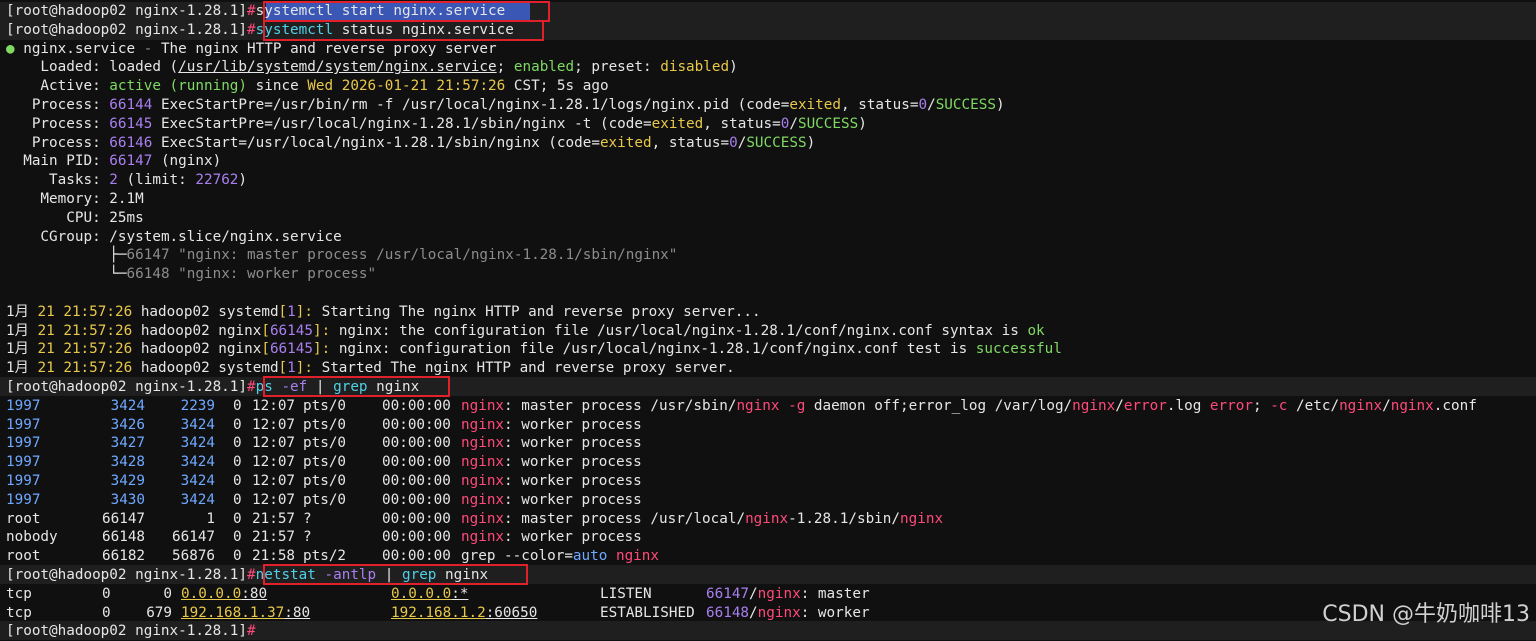 The height and width of the screenshot is (641, 1536). What do you see at coordinates (128, 462) in the screenshot?
I see `ps-pid: 3428` at bounding box center [128, 462].